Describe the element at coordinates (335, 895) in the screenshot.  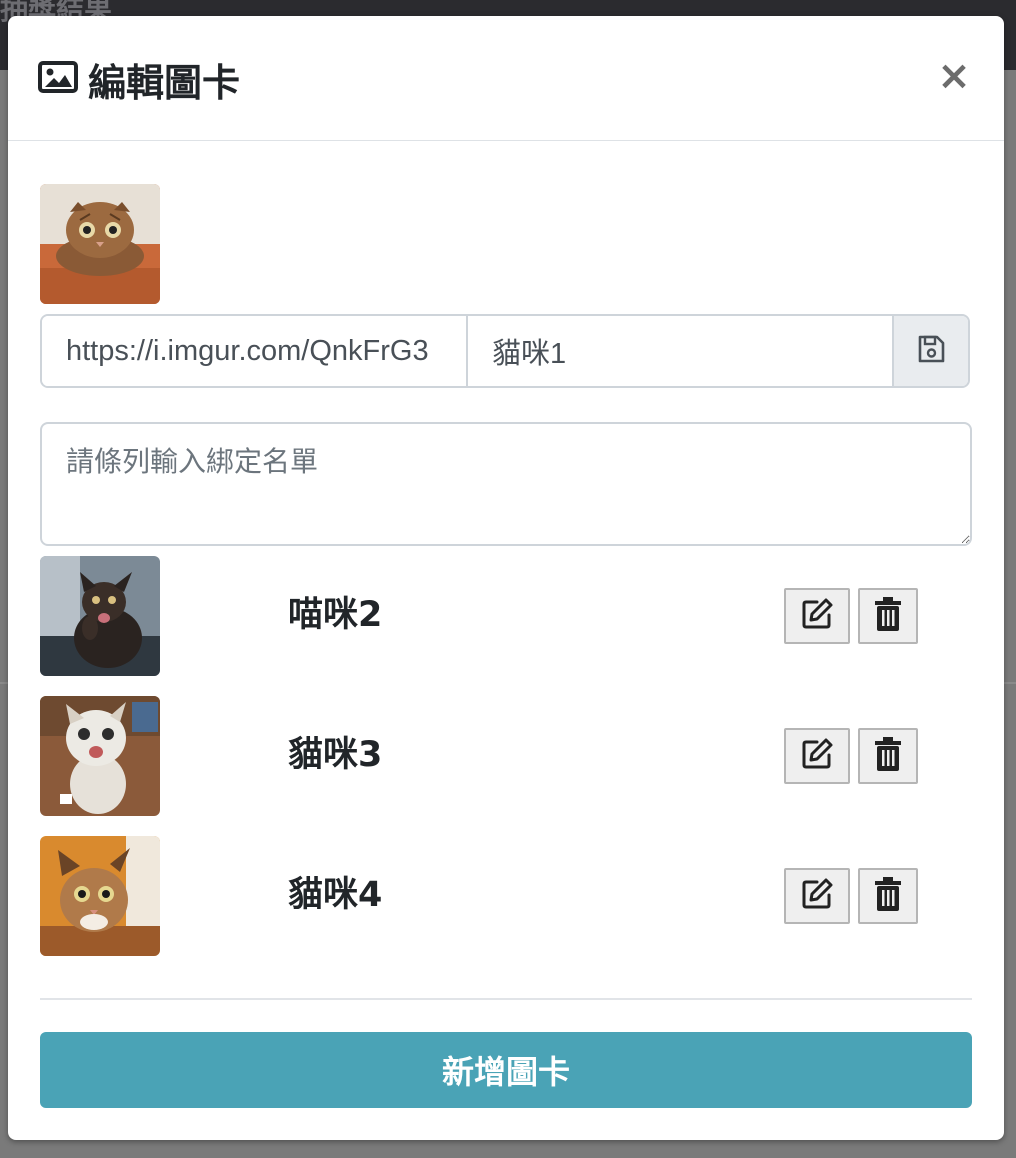
I see `card-name-3: 貓咪4` at that location.